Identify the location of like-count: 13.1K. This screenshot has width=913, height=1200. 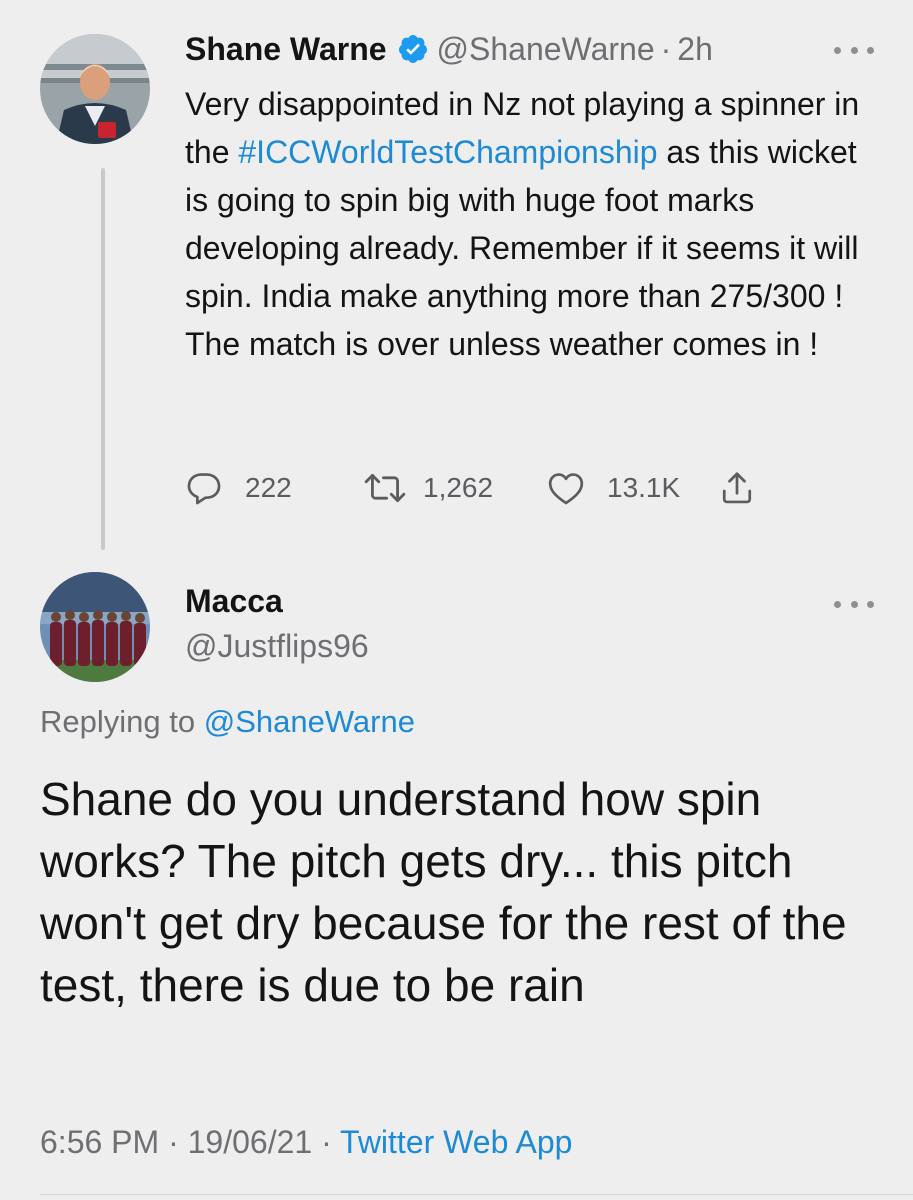
(644, 487).